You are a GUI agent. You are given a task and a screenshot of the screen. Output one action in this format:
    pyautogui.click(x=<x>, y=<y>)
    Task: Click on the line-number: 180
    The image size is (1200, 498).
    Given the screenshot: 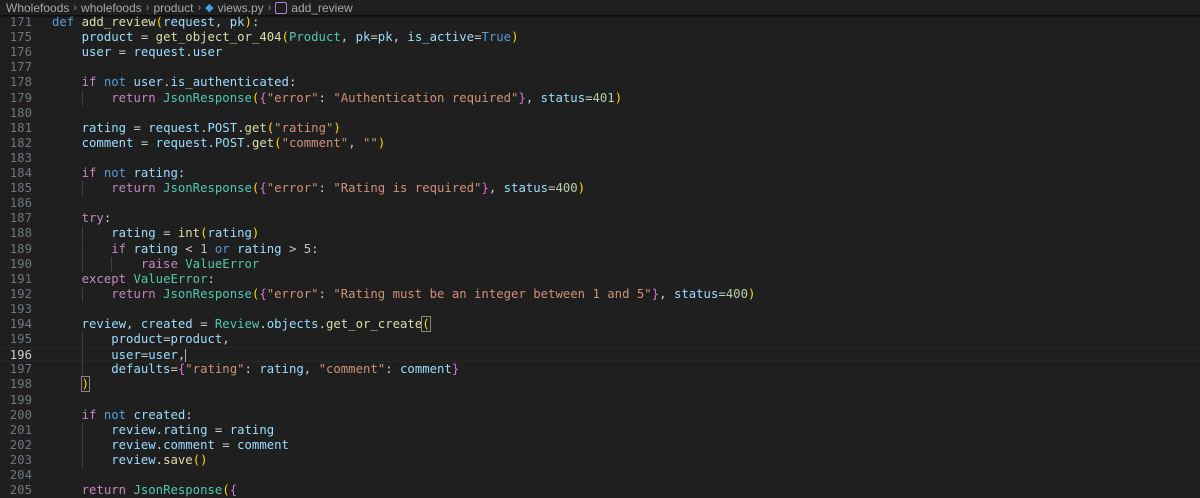 What is the action you would take?
    pyautogui.click(x=20, y=112)
    